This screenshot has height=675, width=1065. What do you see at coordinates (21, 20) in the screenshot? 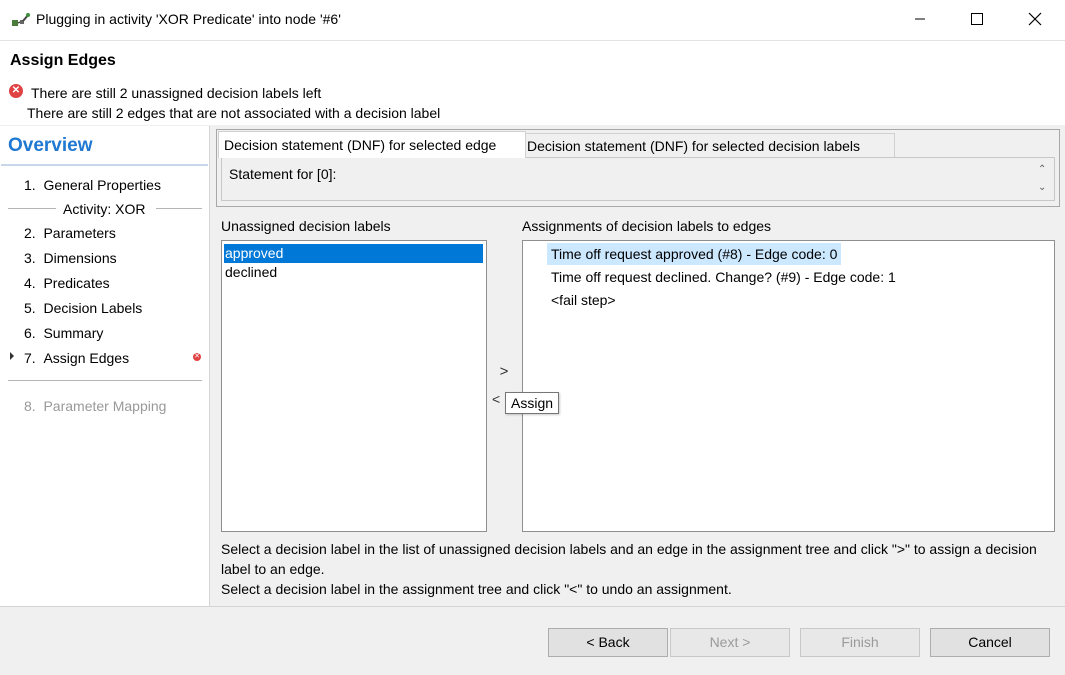
I see `activity-plug-icon` at bounding box center [21, 20].